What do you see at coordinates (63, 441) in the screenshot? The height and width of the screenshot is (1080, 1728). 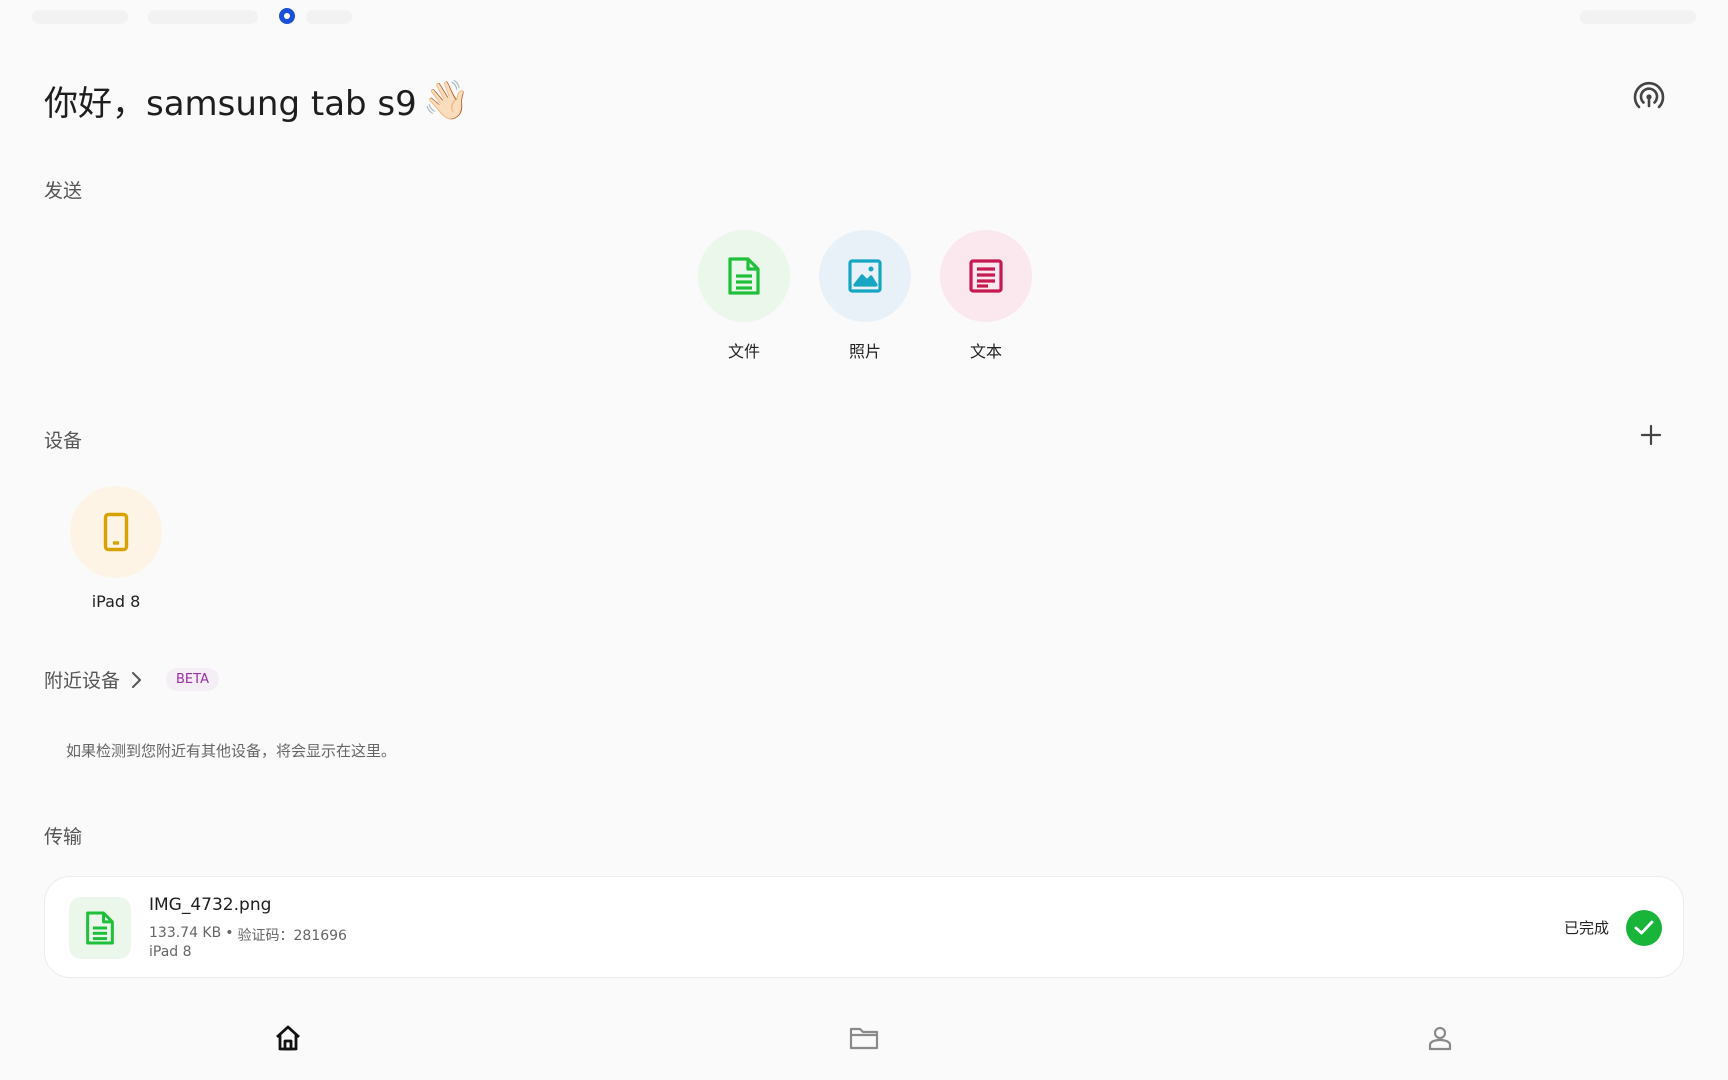 I see `devices-section-title: 设备` at bounding box center [63, 441].